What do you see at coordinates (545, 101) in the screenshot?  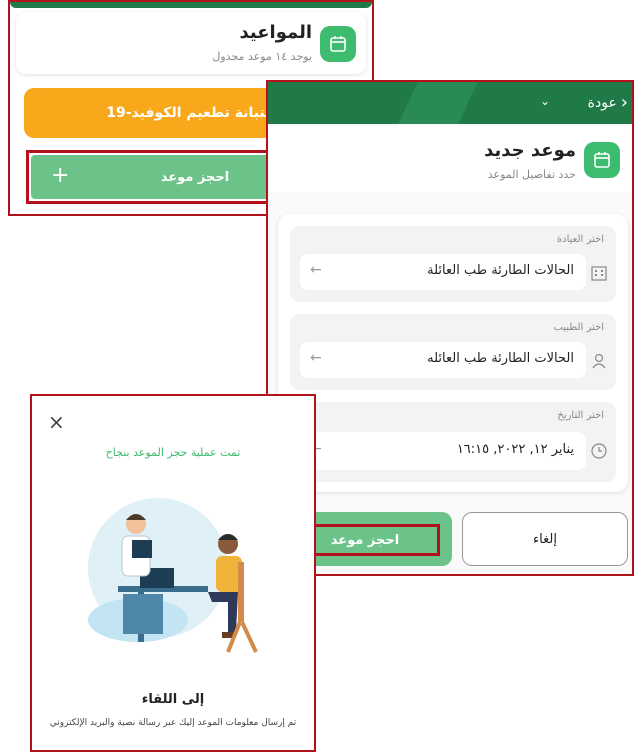 I see `chevron-down-icon: ⌄` at bounding box center [545, 101].